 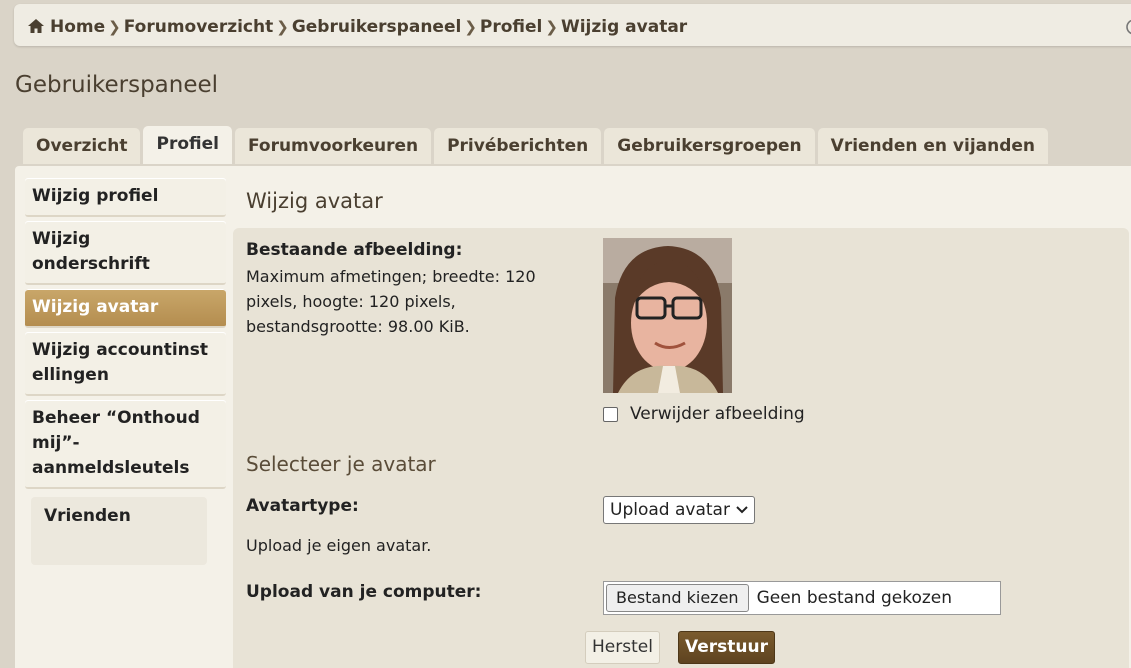 What do you see at coordinates (341, 464) in the screenshot?
I see `select-avatar-title: Selecteer je avatar` at bounding box center [341, 464].